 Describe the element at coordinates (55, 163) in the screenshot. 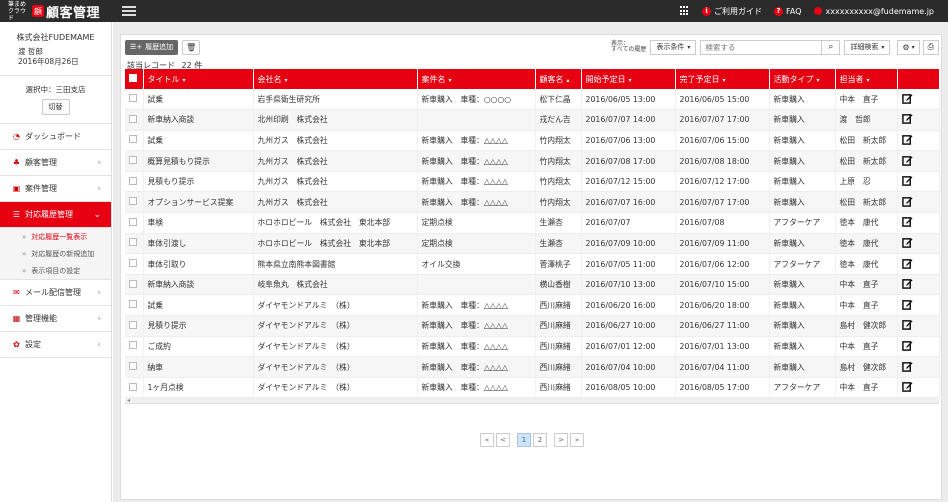

I see `sidebar-item-customers: ♣ 顧客管理 ‹` at that location.